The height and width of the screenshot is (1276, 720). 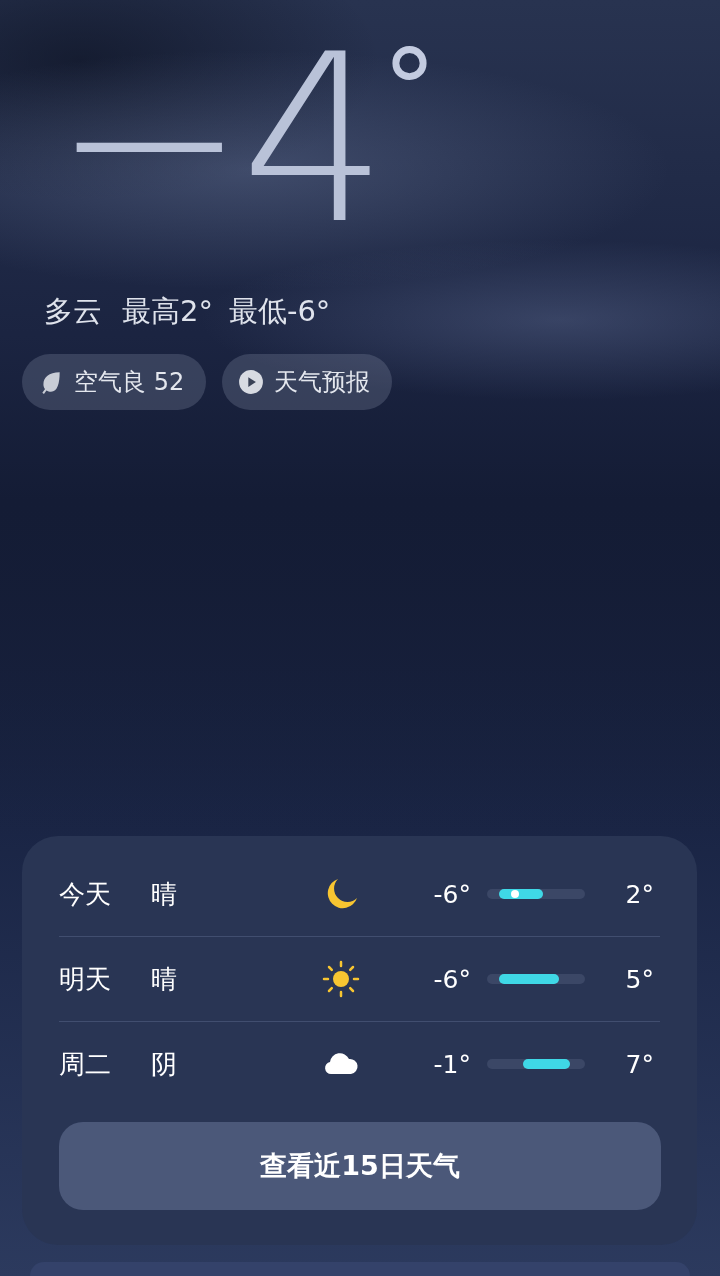 What do you see at coordinates (639, 979) in the screenshot?
I see `high-temperature: 5°` at bounding box center [639, 979].